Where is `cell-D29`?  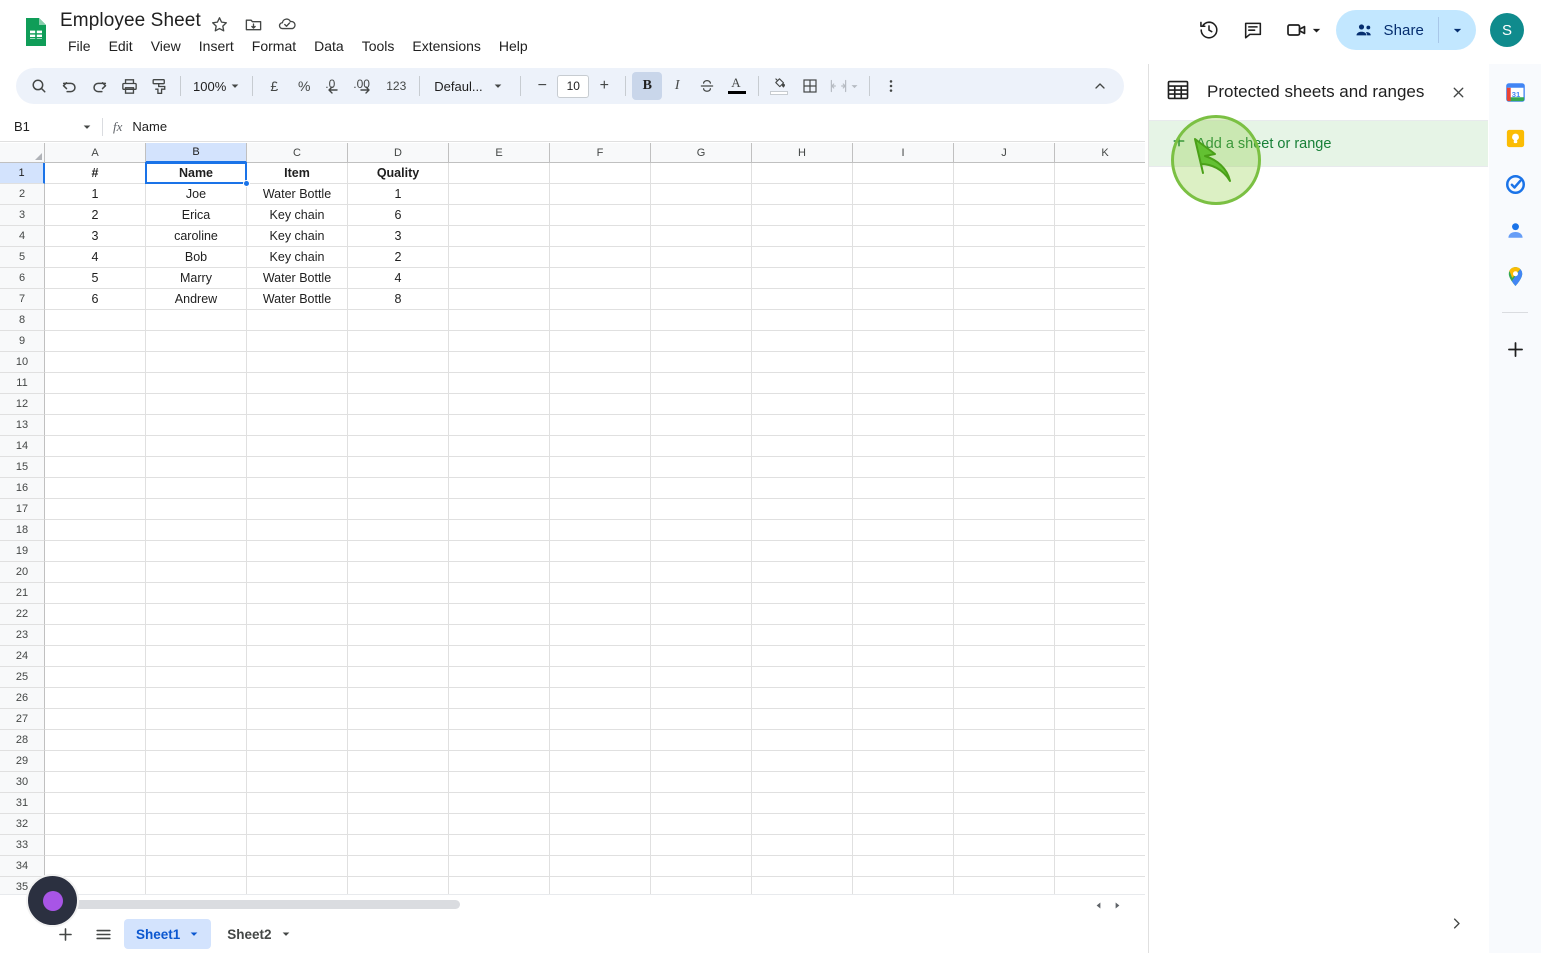 cell-D29 is located at coordinates (398, 761).